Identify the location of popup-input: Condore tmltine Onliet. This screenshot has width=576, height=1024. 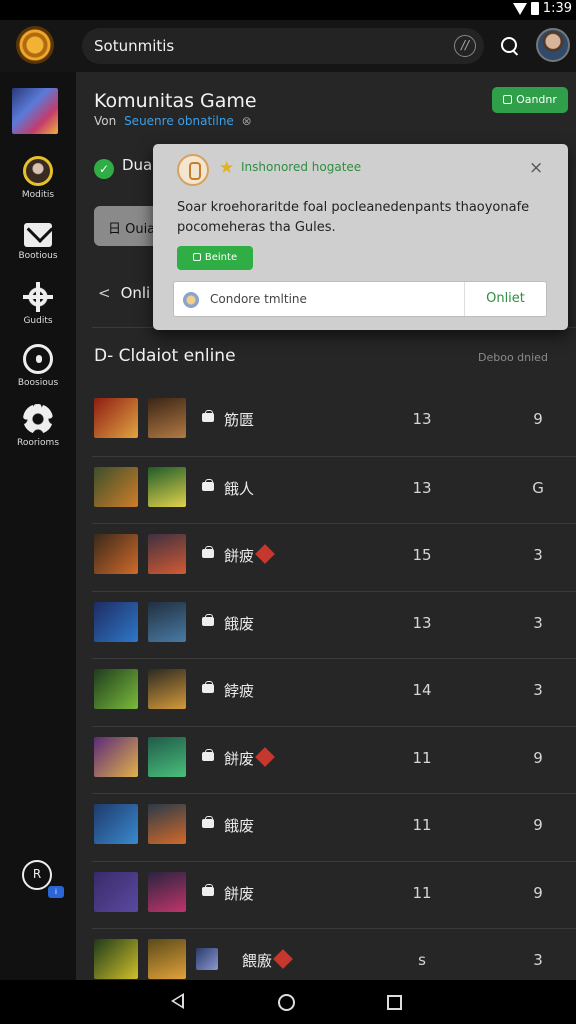
(360, 299).